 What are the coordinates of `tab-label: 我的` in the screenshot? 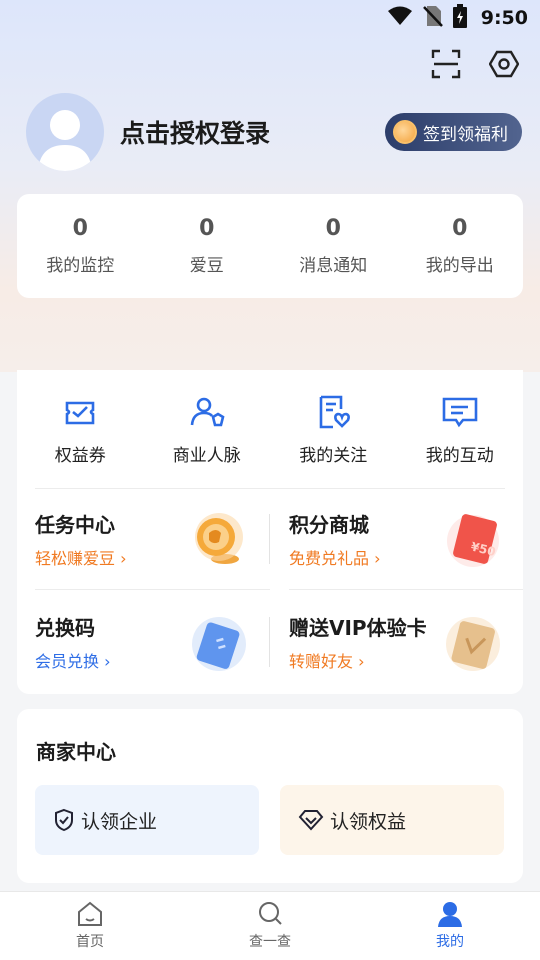 It's located at (450, 942).